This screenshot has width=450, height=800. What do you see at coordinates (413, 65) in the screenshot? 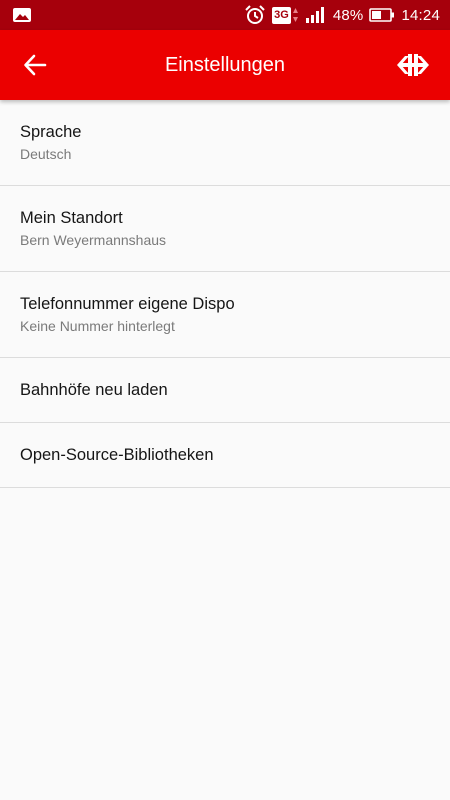
I see `sbb-logo-icon` at bounding box center [413, 65].